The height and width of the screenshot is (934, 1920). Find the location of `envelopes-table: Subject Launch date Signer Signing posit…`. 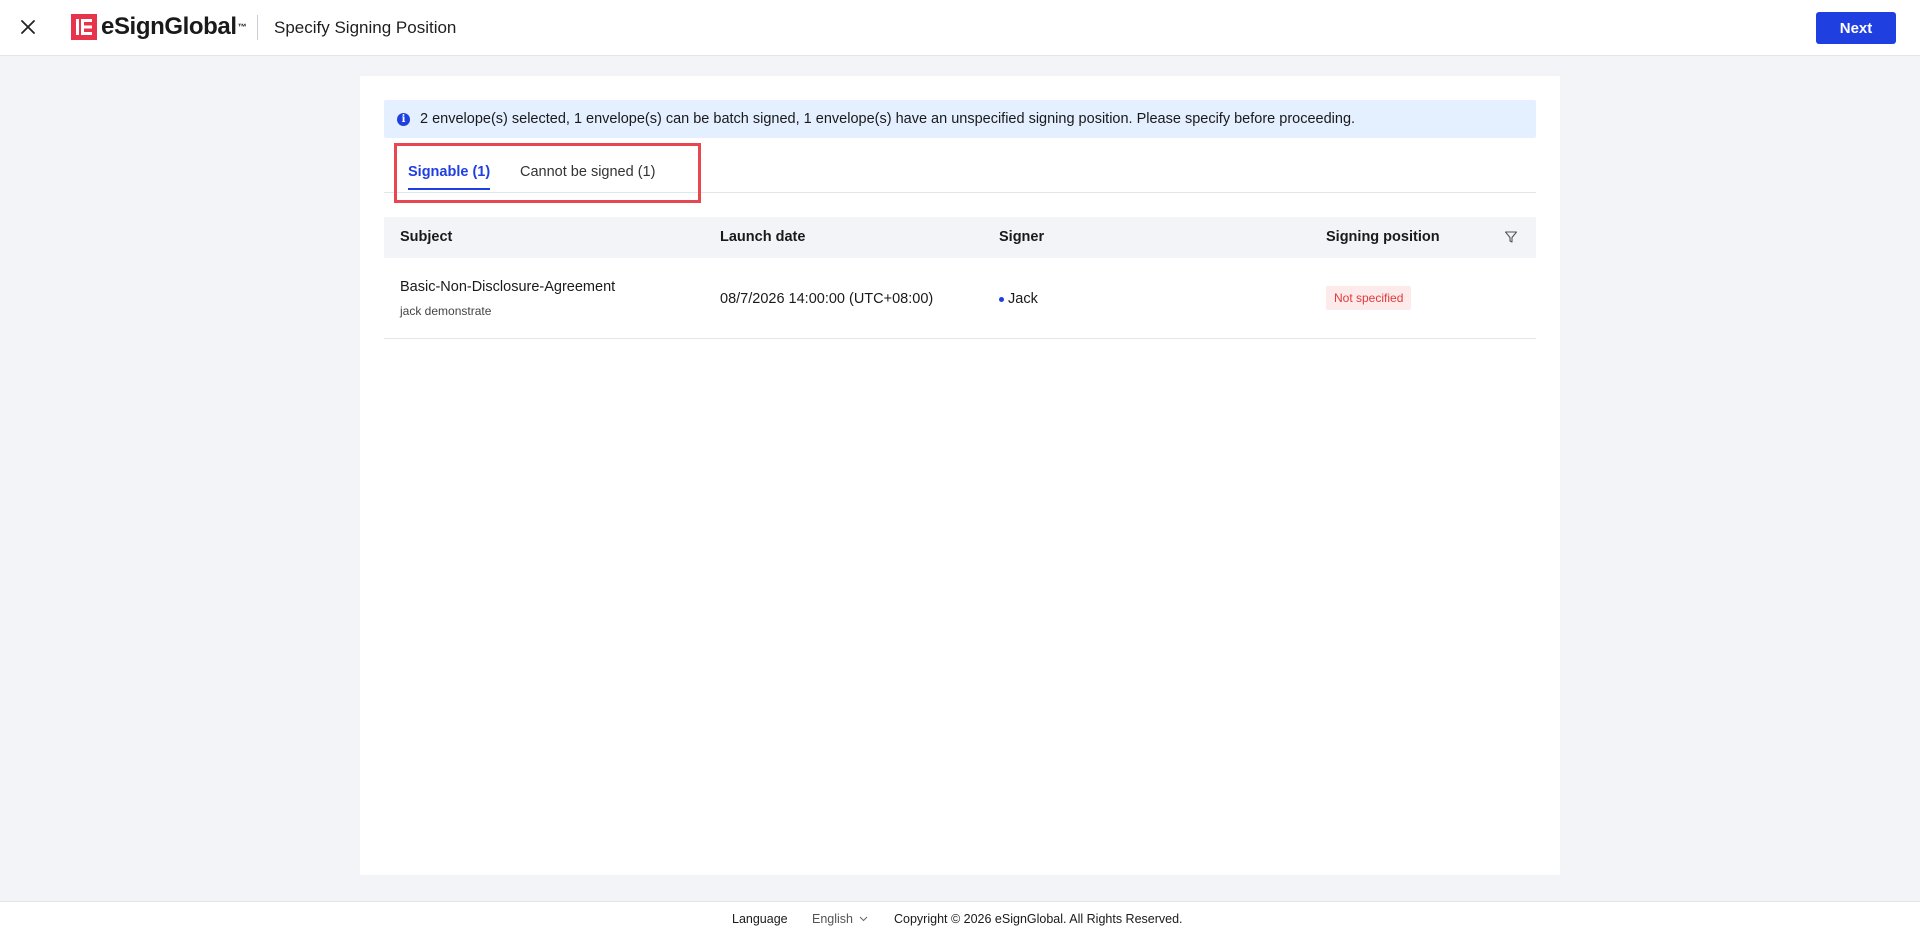

envelopes-table: Subject Launch date Signer Signing posit… is located at coordinates (960, 278).